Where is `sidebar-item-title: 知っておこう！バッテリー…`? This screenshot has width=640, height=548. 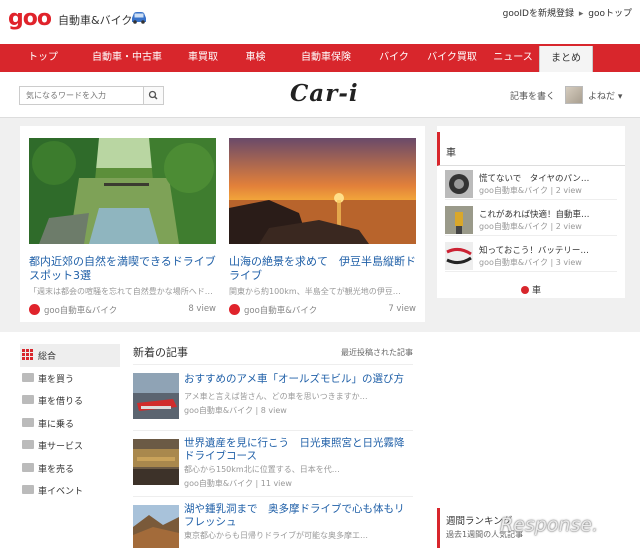
sidebar-item-title: 知っておこう！バッテリー… is located at coordinates (548, 250).